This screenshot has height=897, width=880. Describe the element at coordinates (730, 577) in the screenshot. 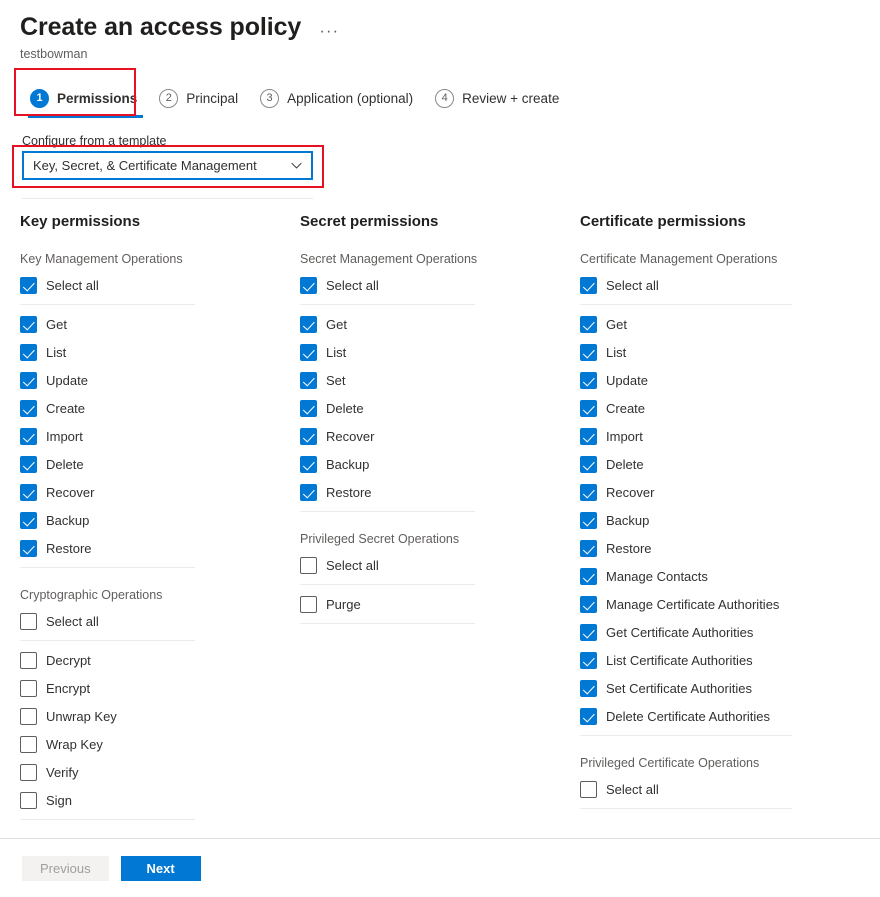

I see `permission-row: Manage Contacts` at that location.